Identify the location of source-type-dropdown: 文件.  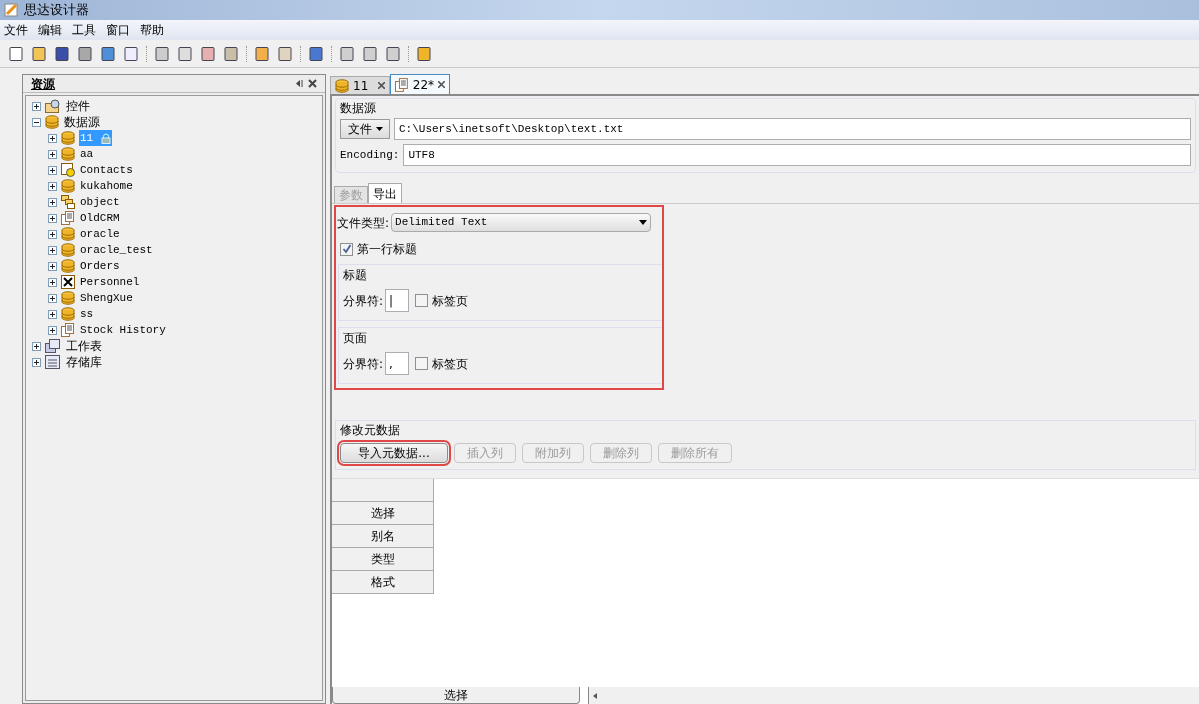
(365, 129).